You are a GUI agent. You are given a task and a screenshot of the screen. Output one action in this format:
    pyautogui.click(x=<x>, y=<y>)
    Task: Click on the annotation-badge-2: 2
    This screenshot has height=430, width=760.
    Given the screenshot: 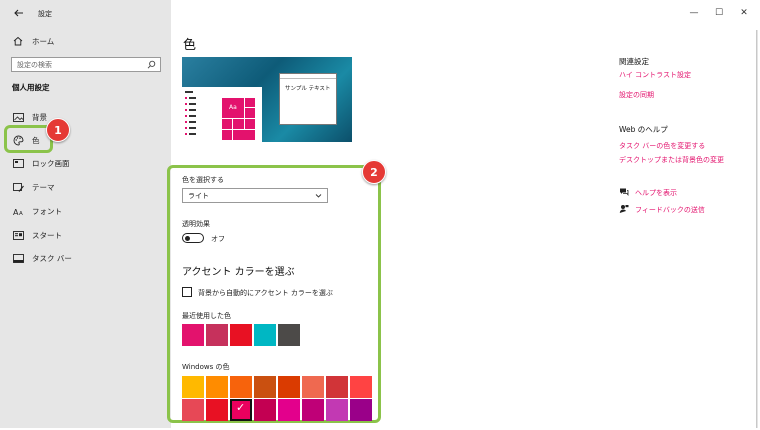 What is the action you would take?
    pyautogui.click(x=374, y=172)
    